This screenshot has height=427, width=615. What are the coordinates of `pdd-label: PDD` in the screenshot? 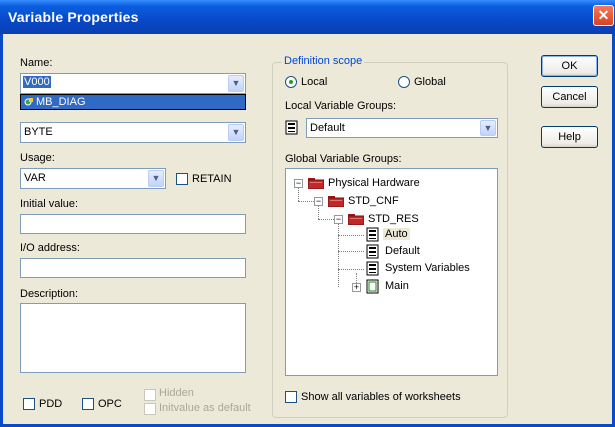 It's located at (51, 404).